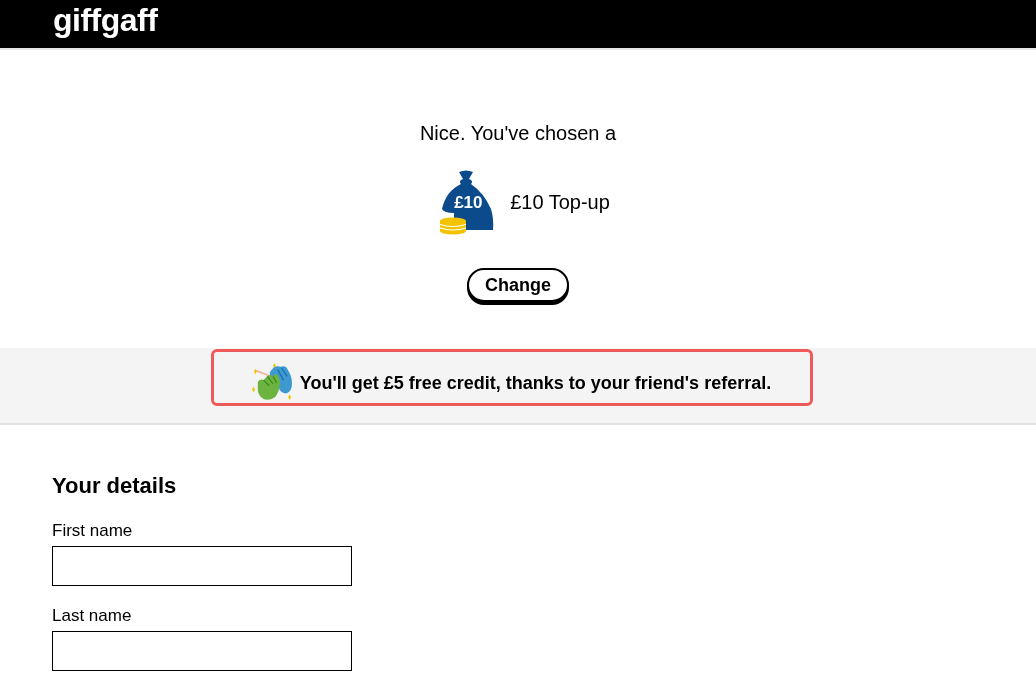 This screenshot has width=1036, height=693. I want to click on bag-label: £10, so click(468, 203).